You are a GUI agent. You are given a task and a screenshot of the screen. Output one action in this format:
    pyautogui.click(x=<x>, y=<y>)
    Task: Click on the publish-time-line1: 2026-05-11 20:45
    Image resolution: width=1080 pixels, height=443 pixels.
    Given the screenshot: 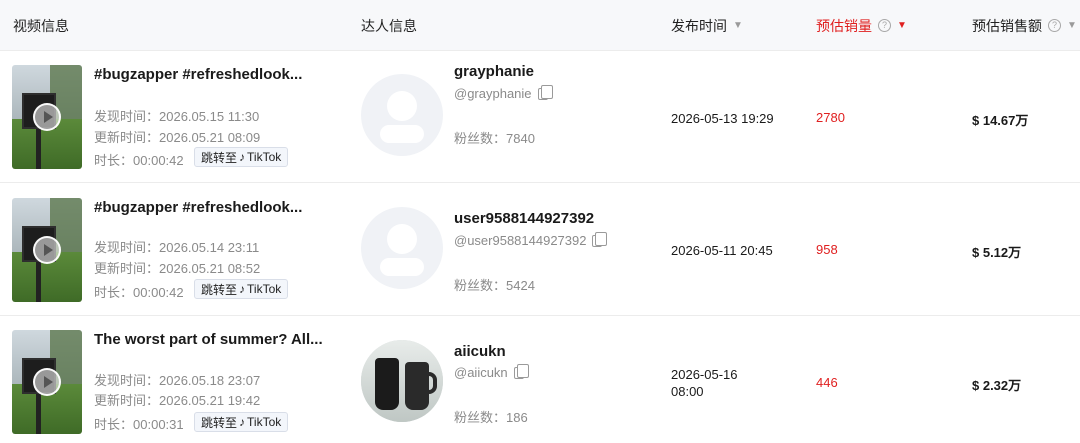 What is the action you would take?
    pyautogui.click(x=722, y=250)
    